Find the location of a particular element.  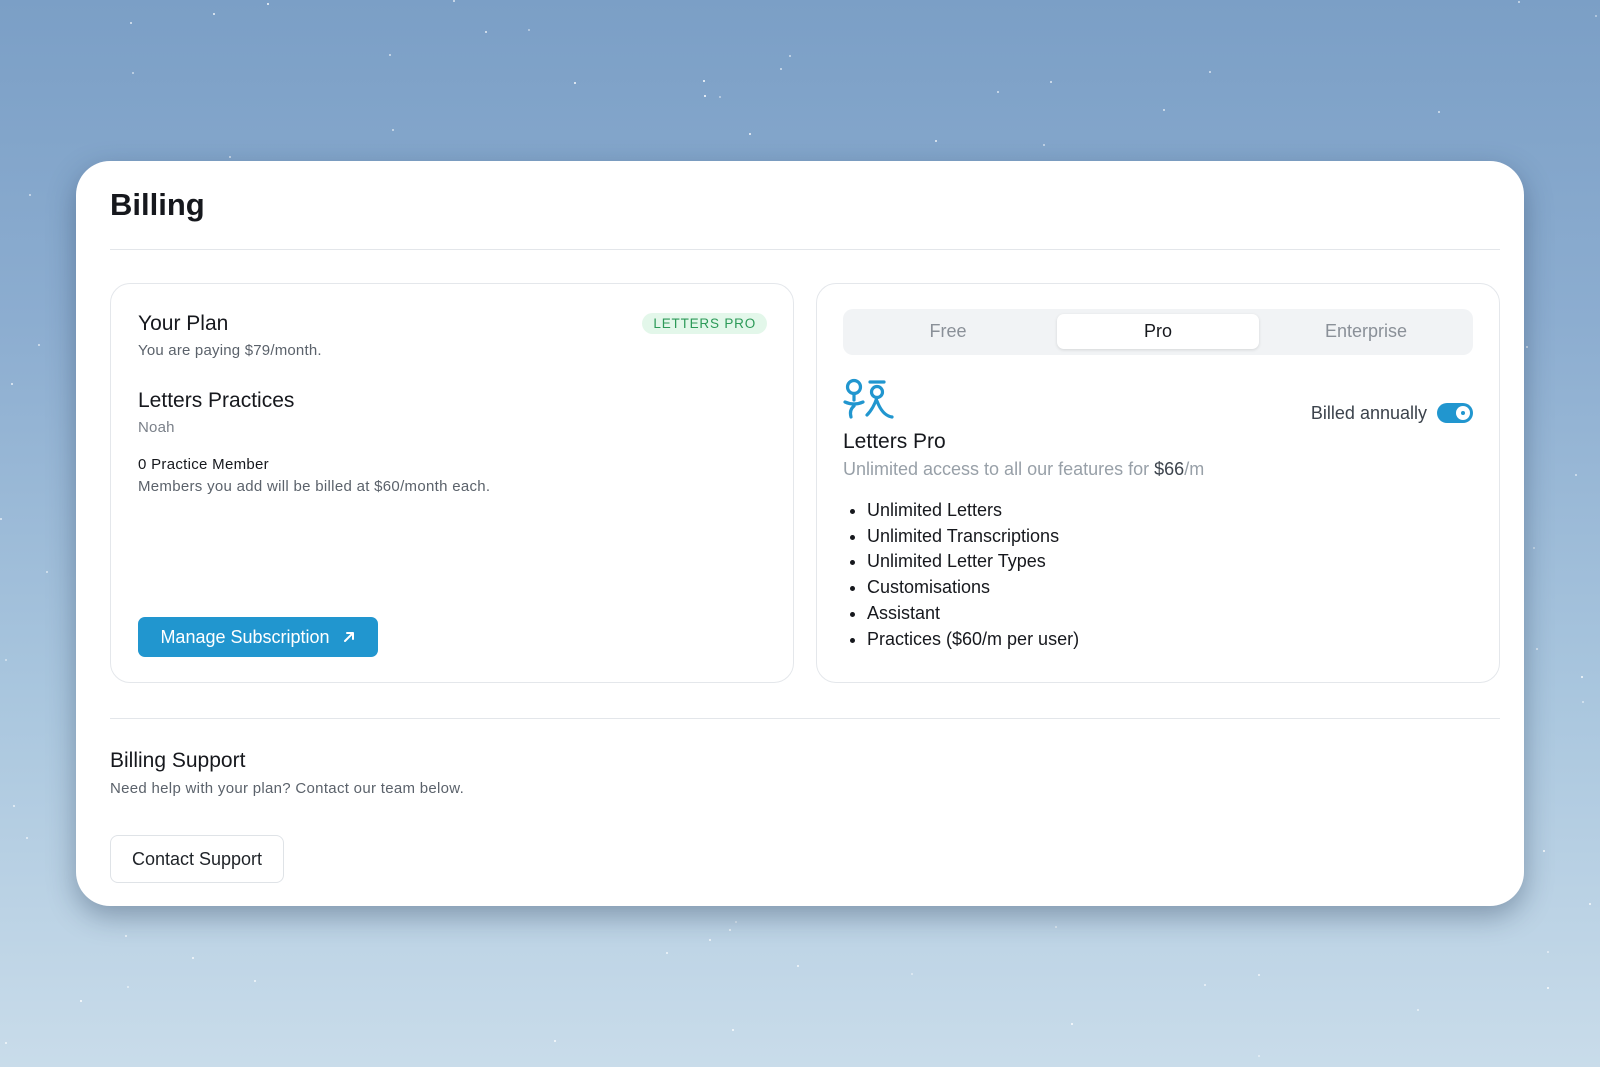

support-title: Billing Support is located at coordinates (178, 760).